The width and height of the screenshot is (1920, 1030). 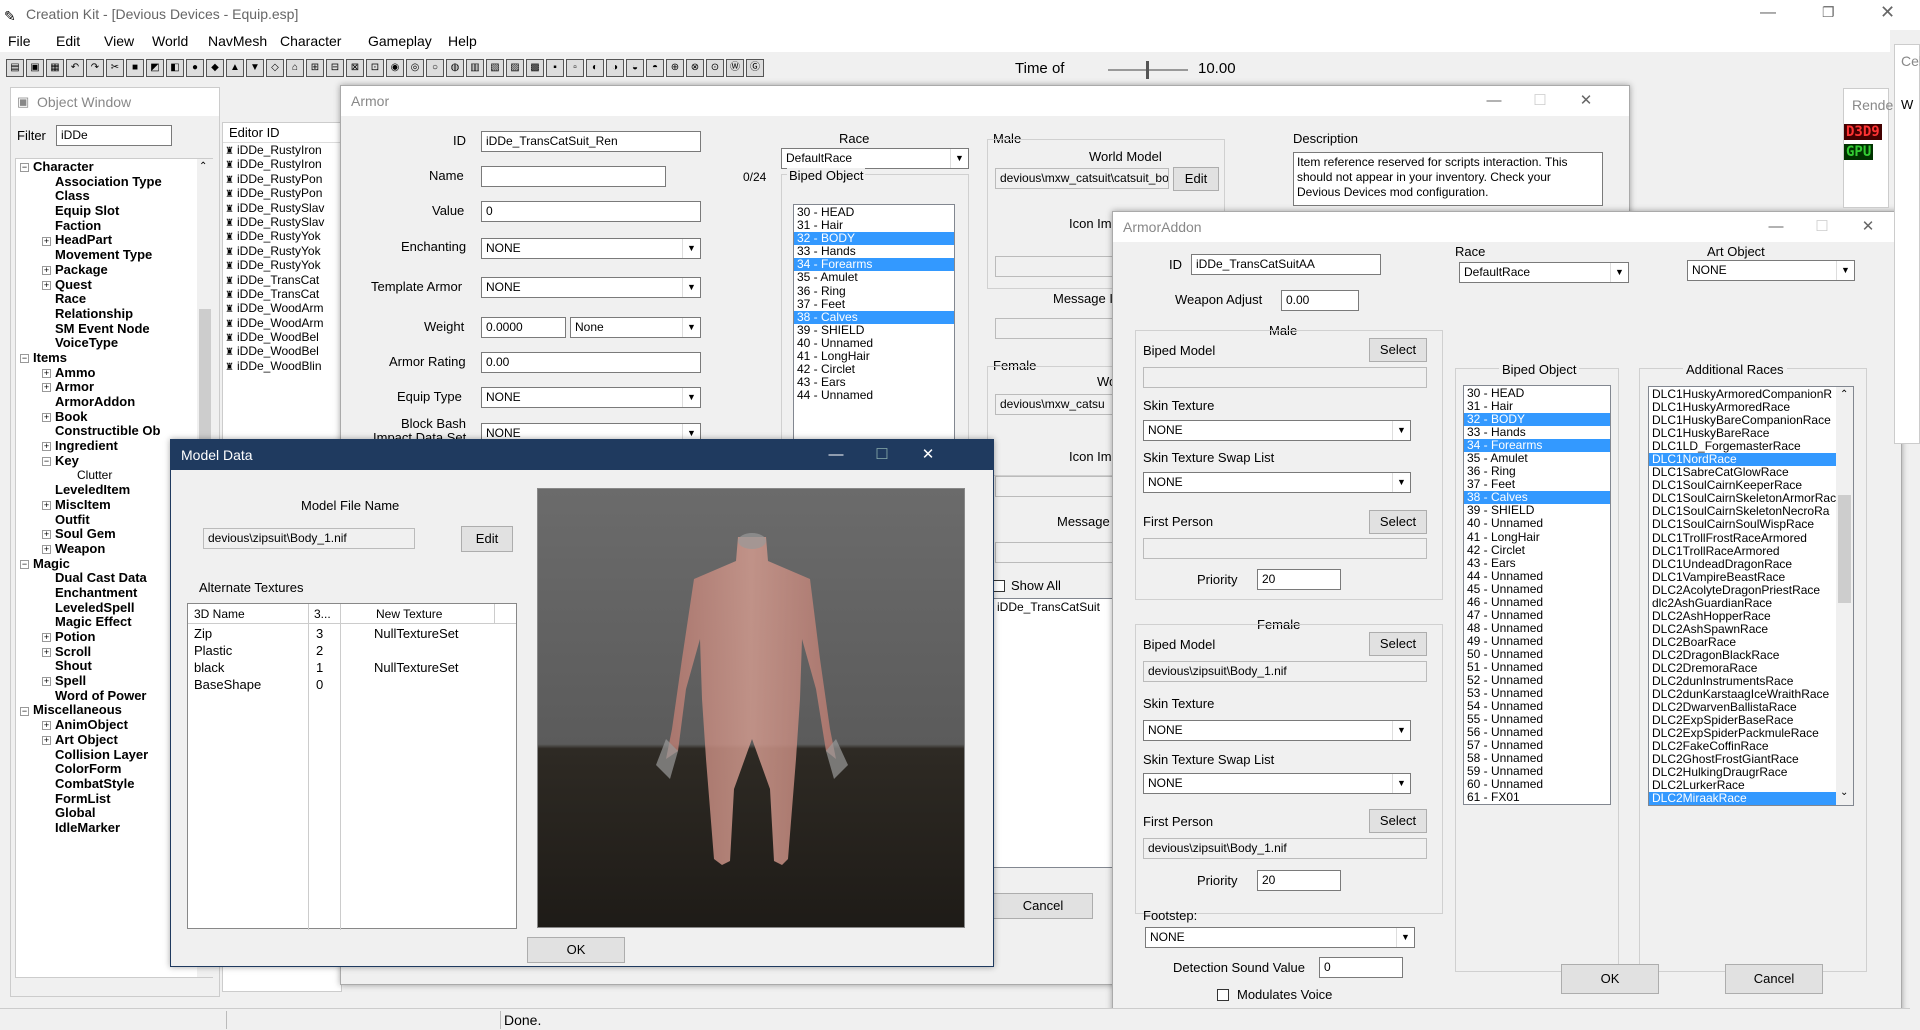 I want to click on male-first-person-field, so click(x=1285, y=548).